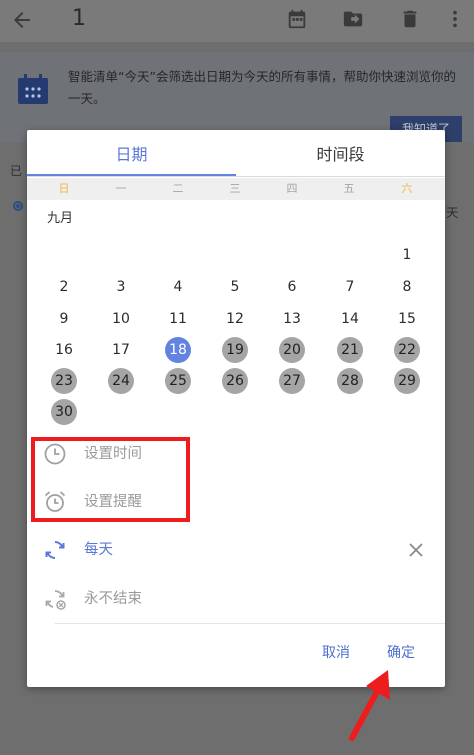 The image size is (474, 755). What do you see at coordinates (178, 350) in the screenshot?
I see `day-cell: 18` at bounding box center [178, 350].